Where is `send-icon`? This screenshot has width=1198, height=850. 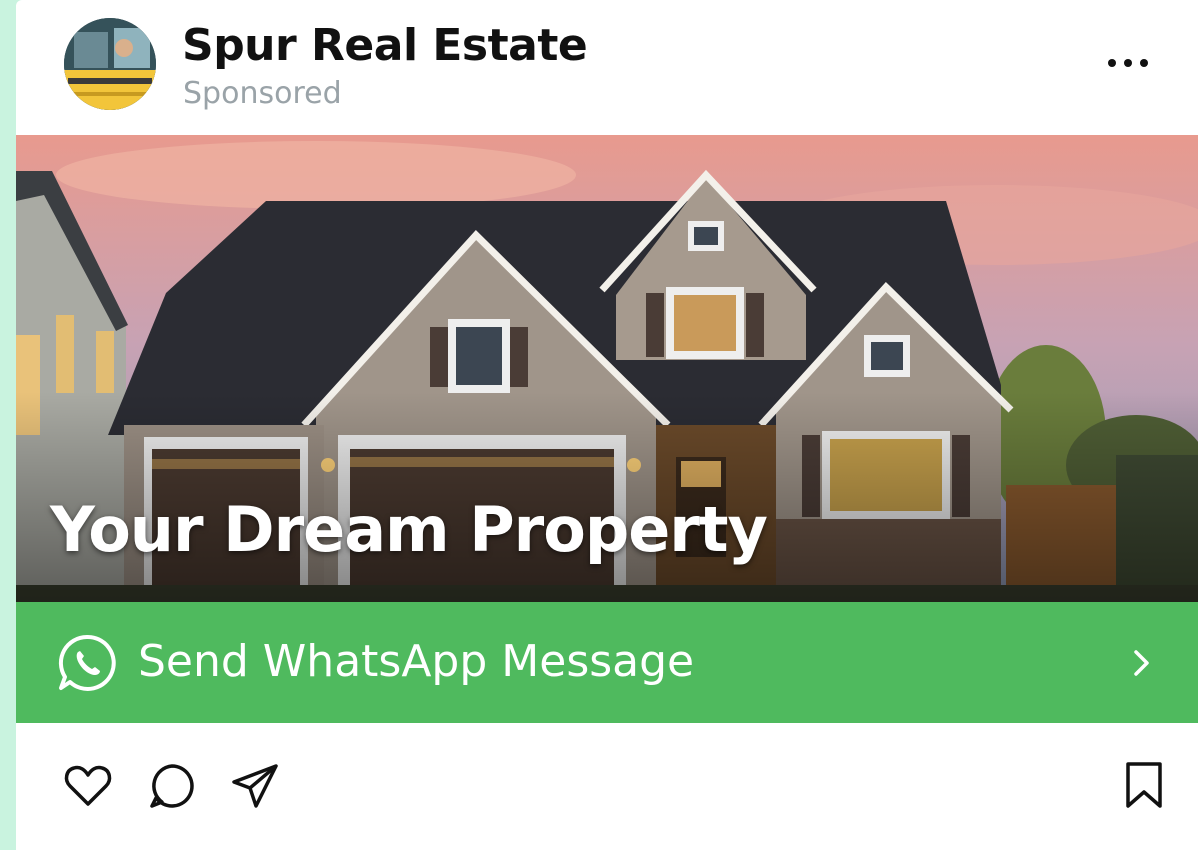 send-icon is located at coordinates (255, 786).